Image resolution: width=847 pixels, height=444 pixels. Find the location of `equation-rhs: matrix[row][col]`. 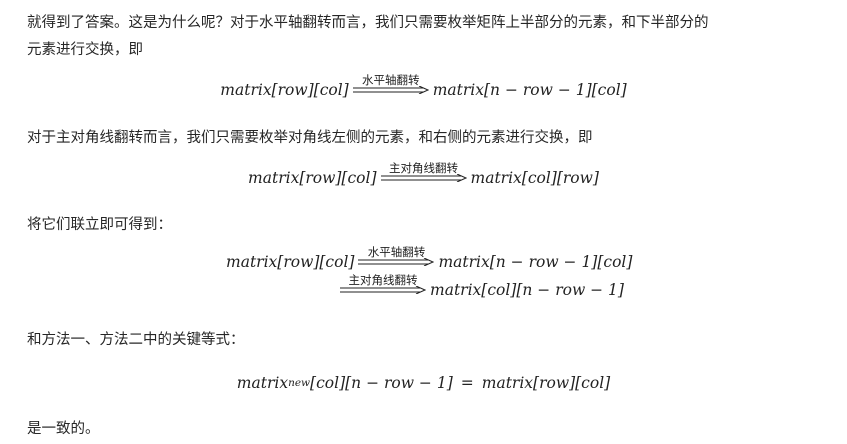

equation-rhs: matrix[row][col] is located at coordinates (546, 383).